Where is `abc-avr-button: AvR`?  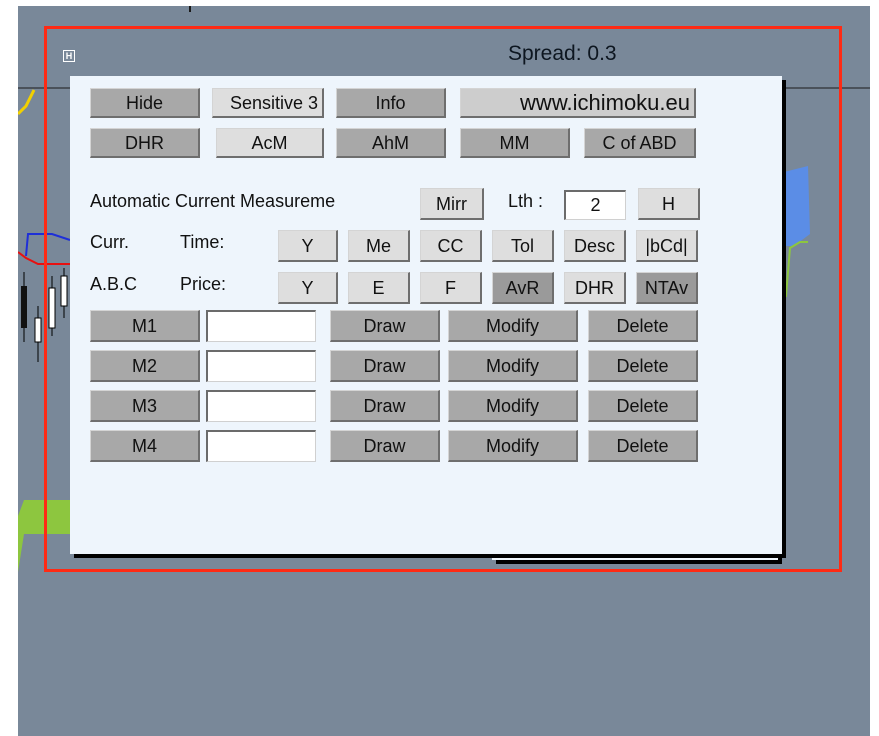
abc-avr-button: AvR is located at coordinates (523, 288).